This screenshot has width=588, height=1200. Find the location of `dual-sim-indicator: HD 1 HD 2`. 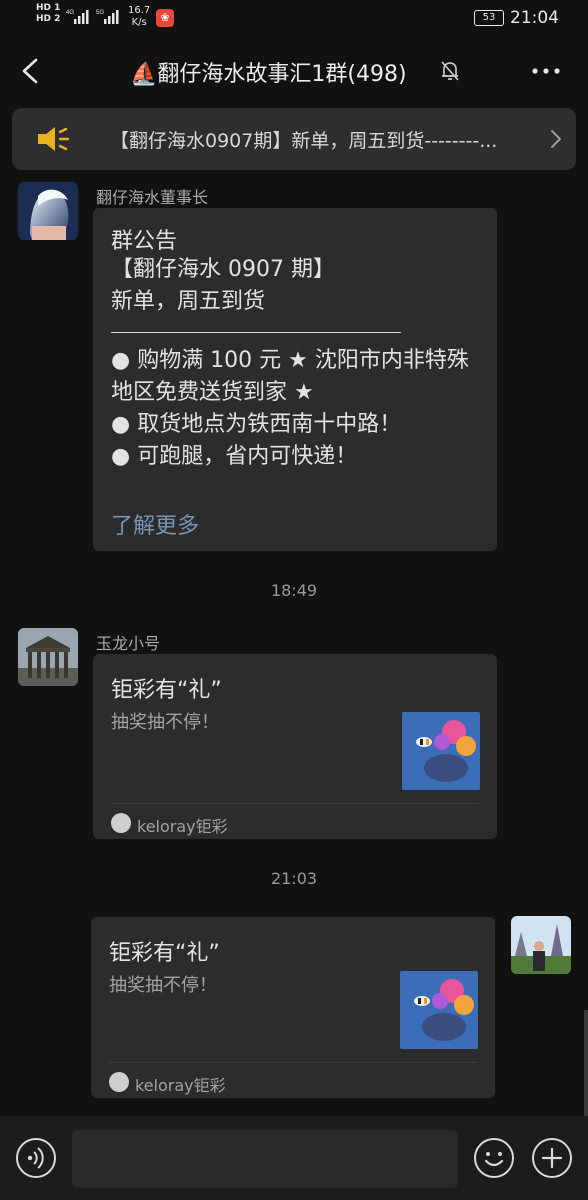

dual-sim-indicator: HD 1 HD 2 is located at coordinates (48, 14).